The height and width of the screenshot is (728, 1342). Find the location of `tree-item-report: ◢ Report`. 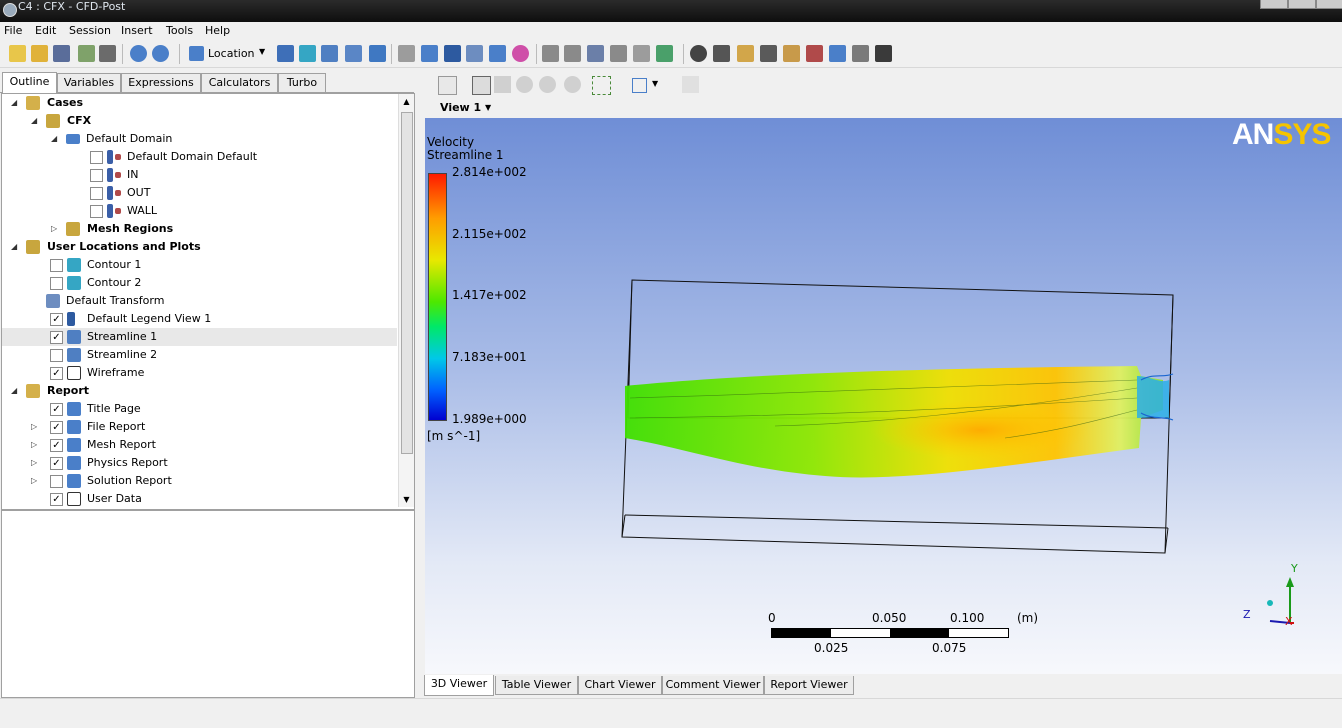

tree-item-report: ◢ Report is located at coordinates (199, 391).